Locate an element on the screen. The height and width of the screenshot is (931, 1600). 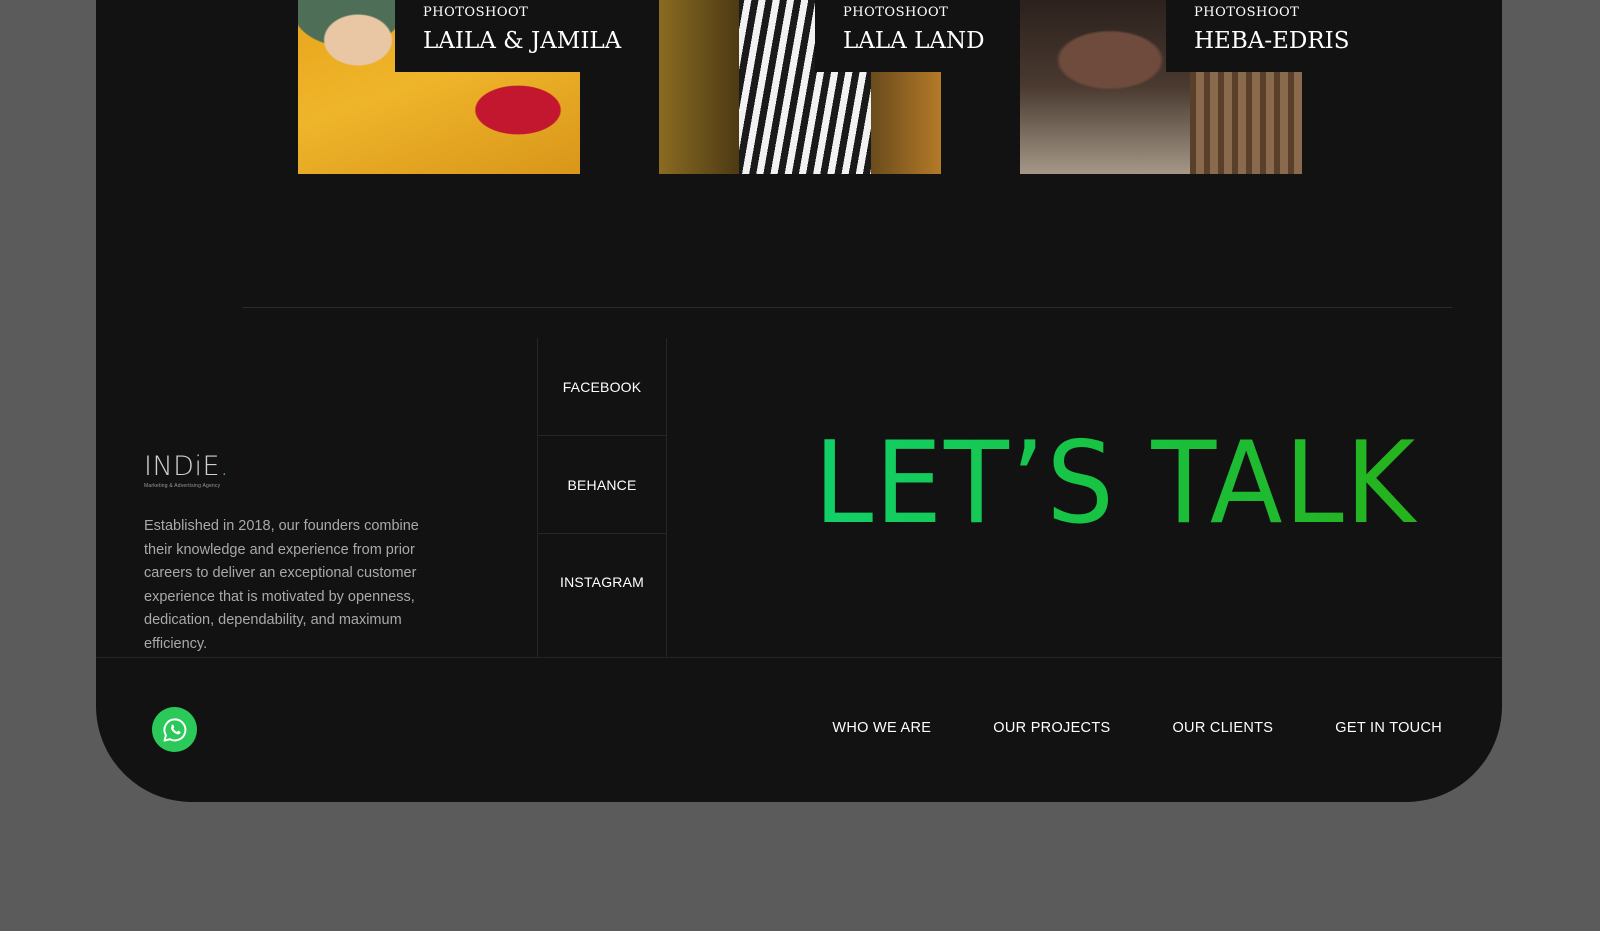
behance-link: BEHANCE is located at coordinates (602, 485).